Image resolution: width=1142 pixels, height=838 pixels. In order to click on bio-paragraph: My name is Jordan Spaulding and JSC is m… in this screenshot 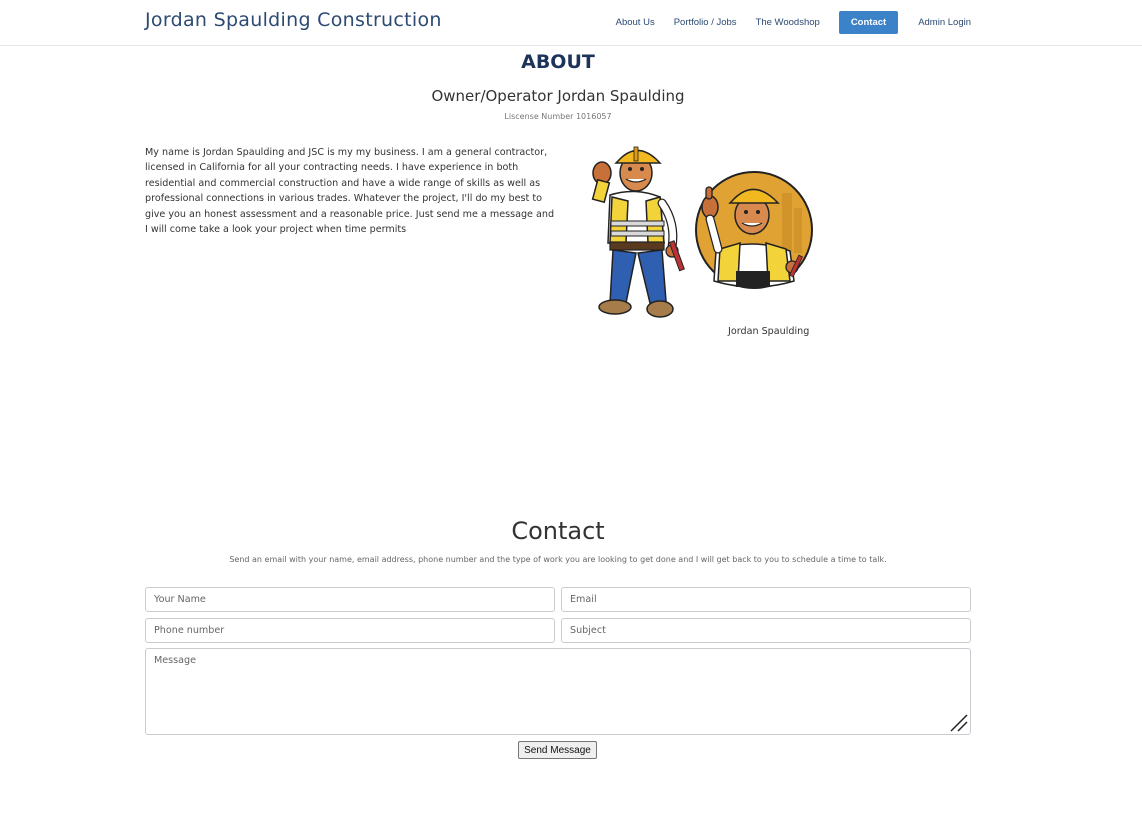, I will do `click(350, 191)`.